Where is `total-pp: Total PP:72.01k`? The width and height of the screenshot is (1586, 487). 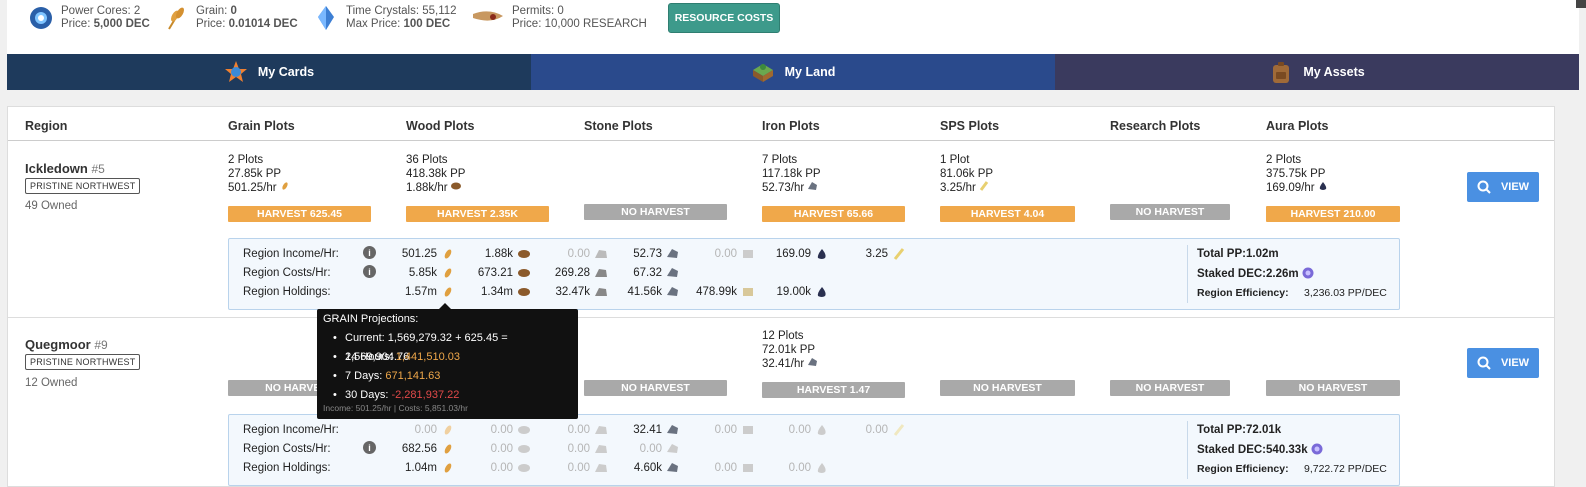 total-pp: Total PP:72.01k is located at coordinates (1239, 430).